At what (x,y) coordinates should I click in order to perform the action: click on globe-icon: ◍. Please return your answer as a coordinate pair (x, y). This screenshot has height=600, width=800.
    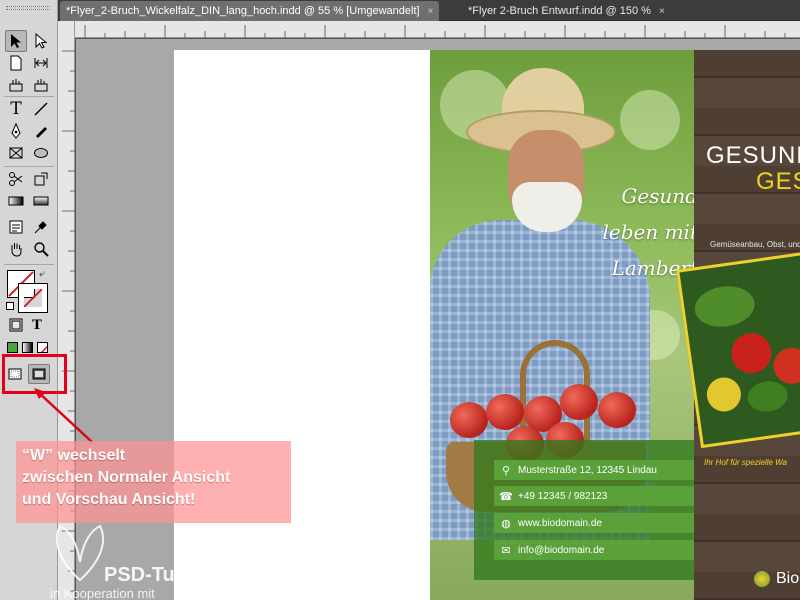
    Looking at the image, I should click on (506, 523).